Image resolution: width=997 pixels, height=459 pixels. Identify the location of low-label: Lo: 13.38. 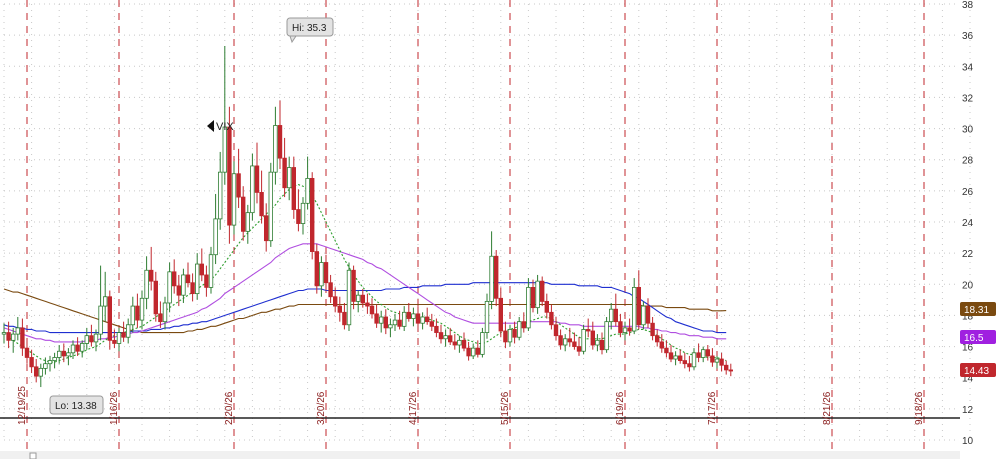
(76, 406).